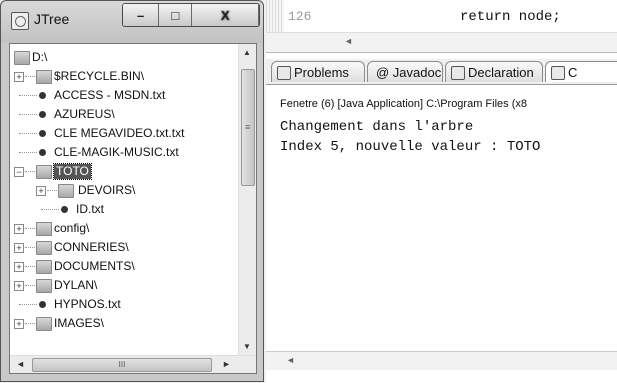  I want to click on tab-declaration: Declaration, so click(494, 71).